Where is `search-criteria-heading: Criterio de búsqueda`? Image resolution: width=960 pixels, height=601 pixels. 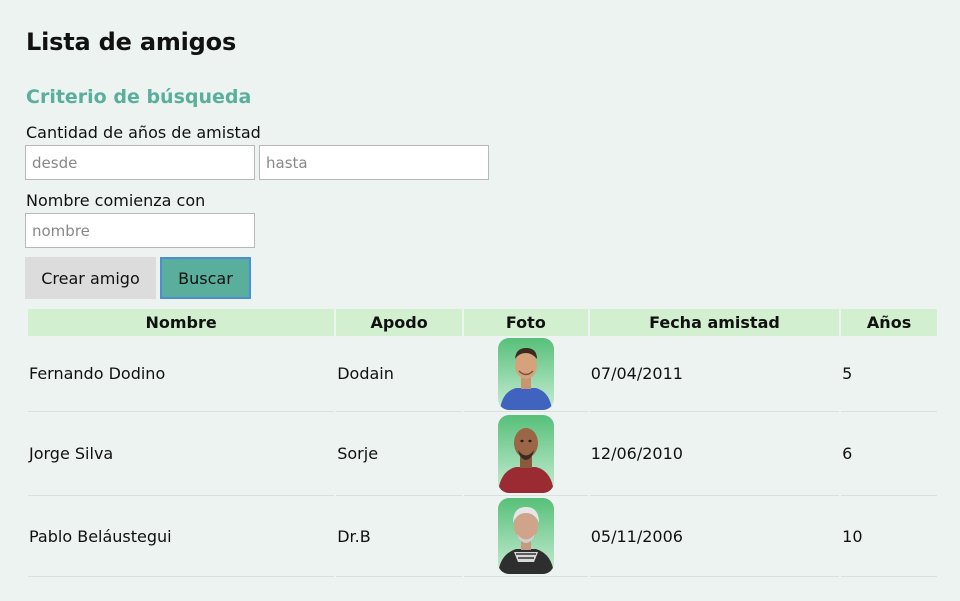
search-criteria-heading: Criterio de búsqueda is located at coordinates (139, 97).